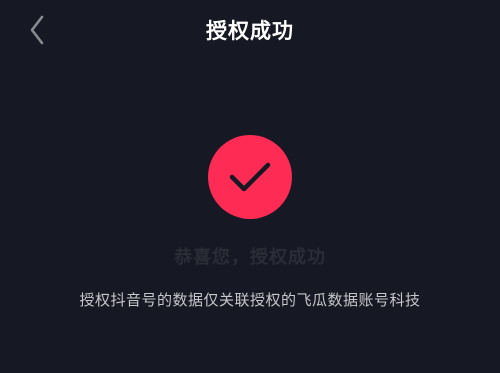 The width and height of the screenshot is (500, 373). I want to click on success-badge, so click(250, 177).